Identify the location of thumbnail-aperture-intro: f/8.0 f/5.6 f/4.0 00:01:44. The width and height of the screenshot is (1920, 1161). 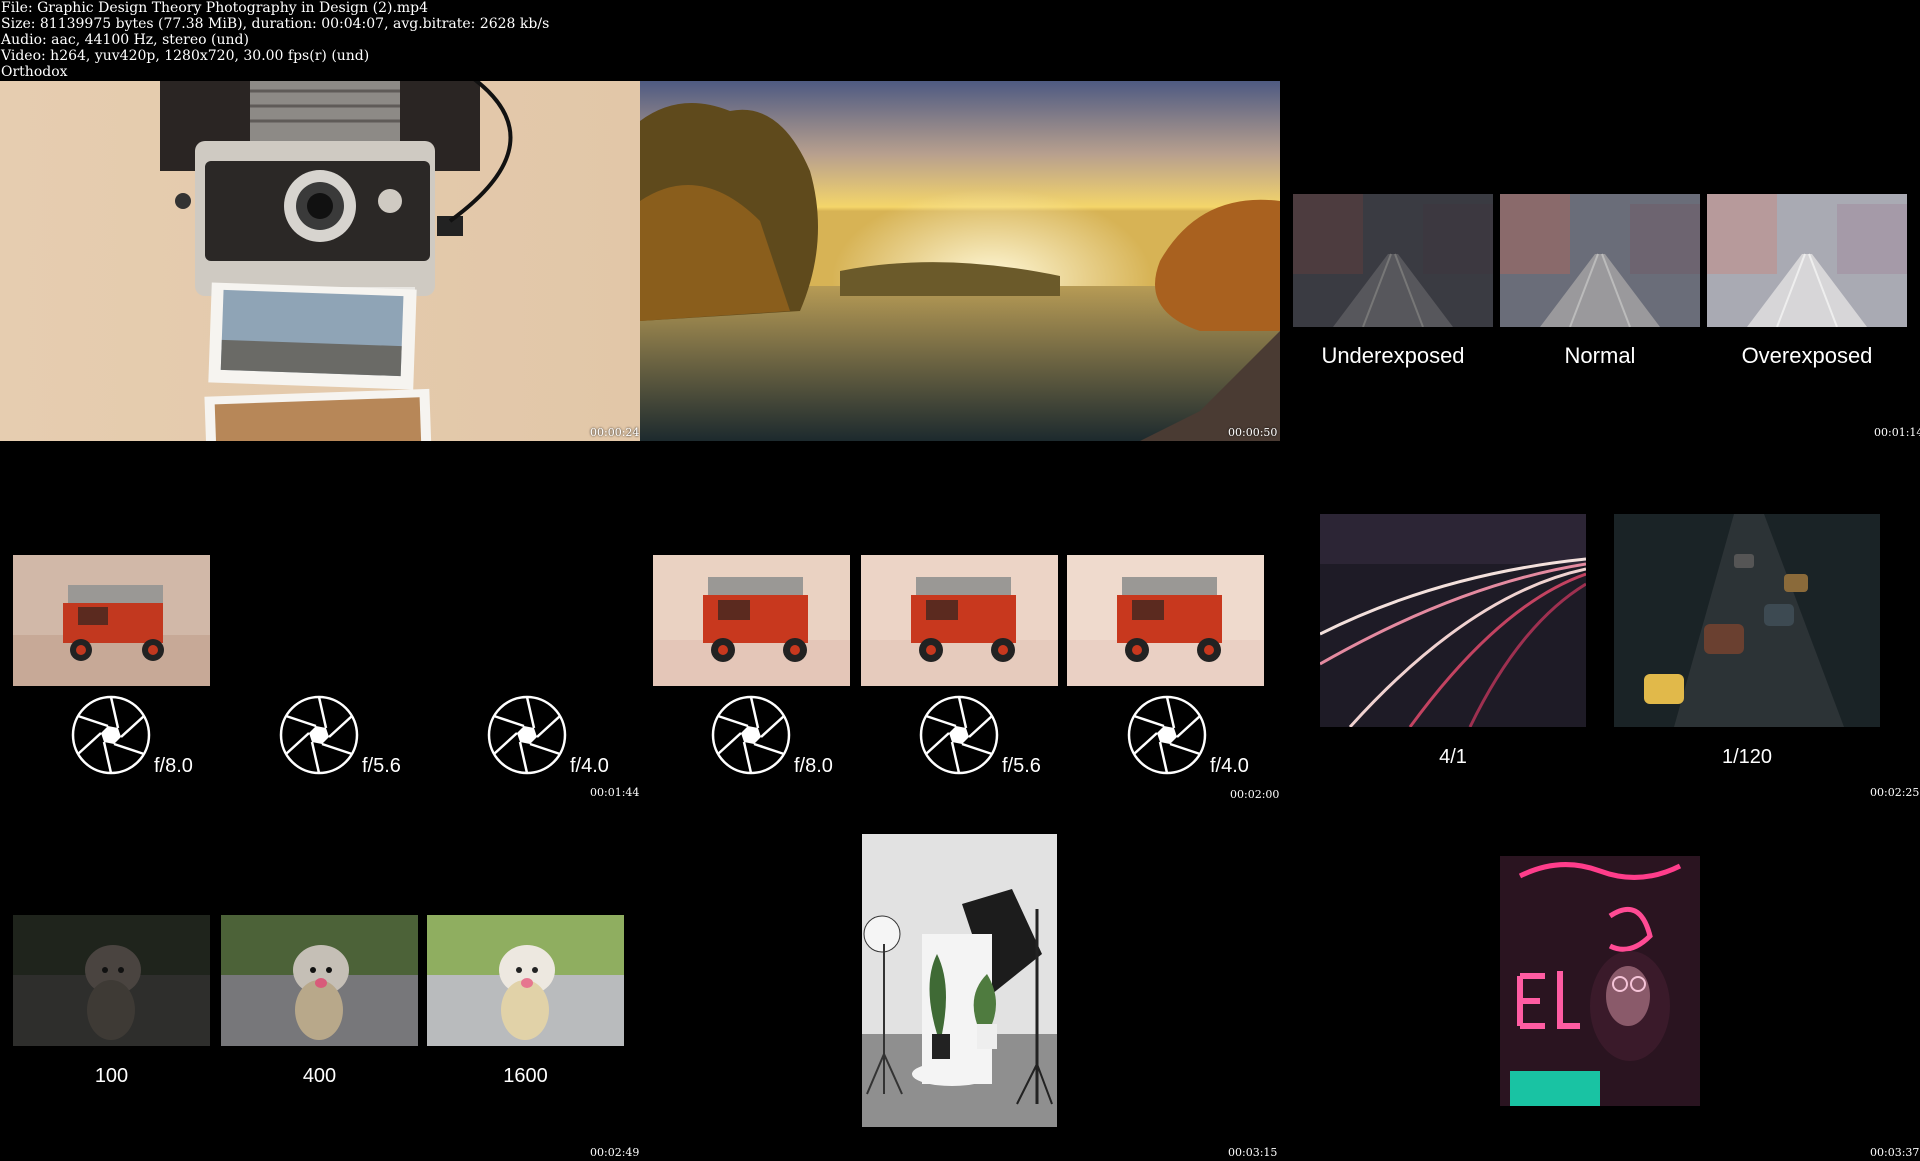
(320, 621).